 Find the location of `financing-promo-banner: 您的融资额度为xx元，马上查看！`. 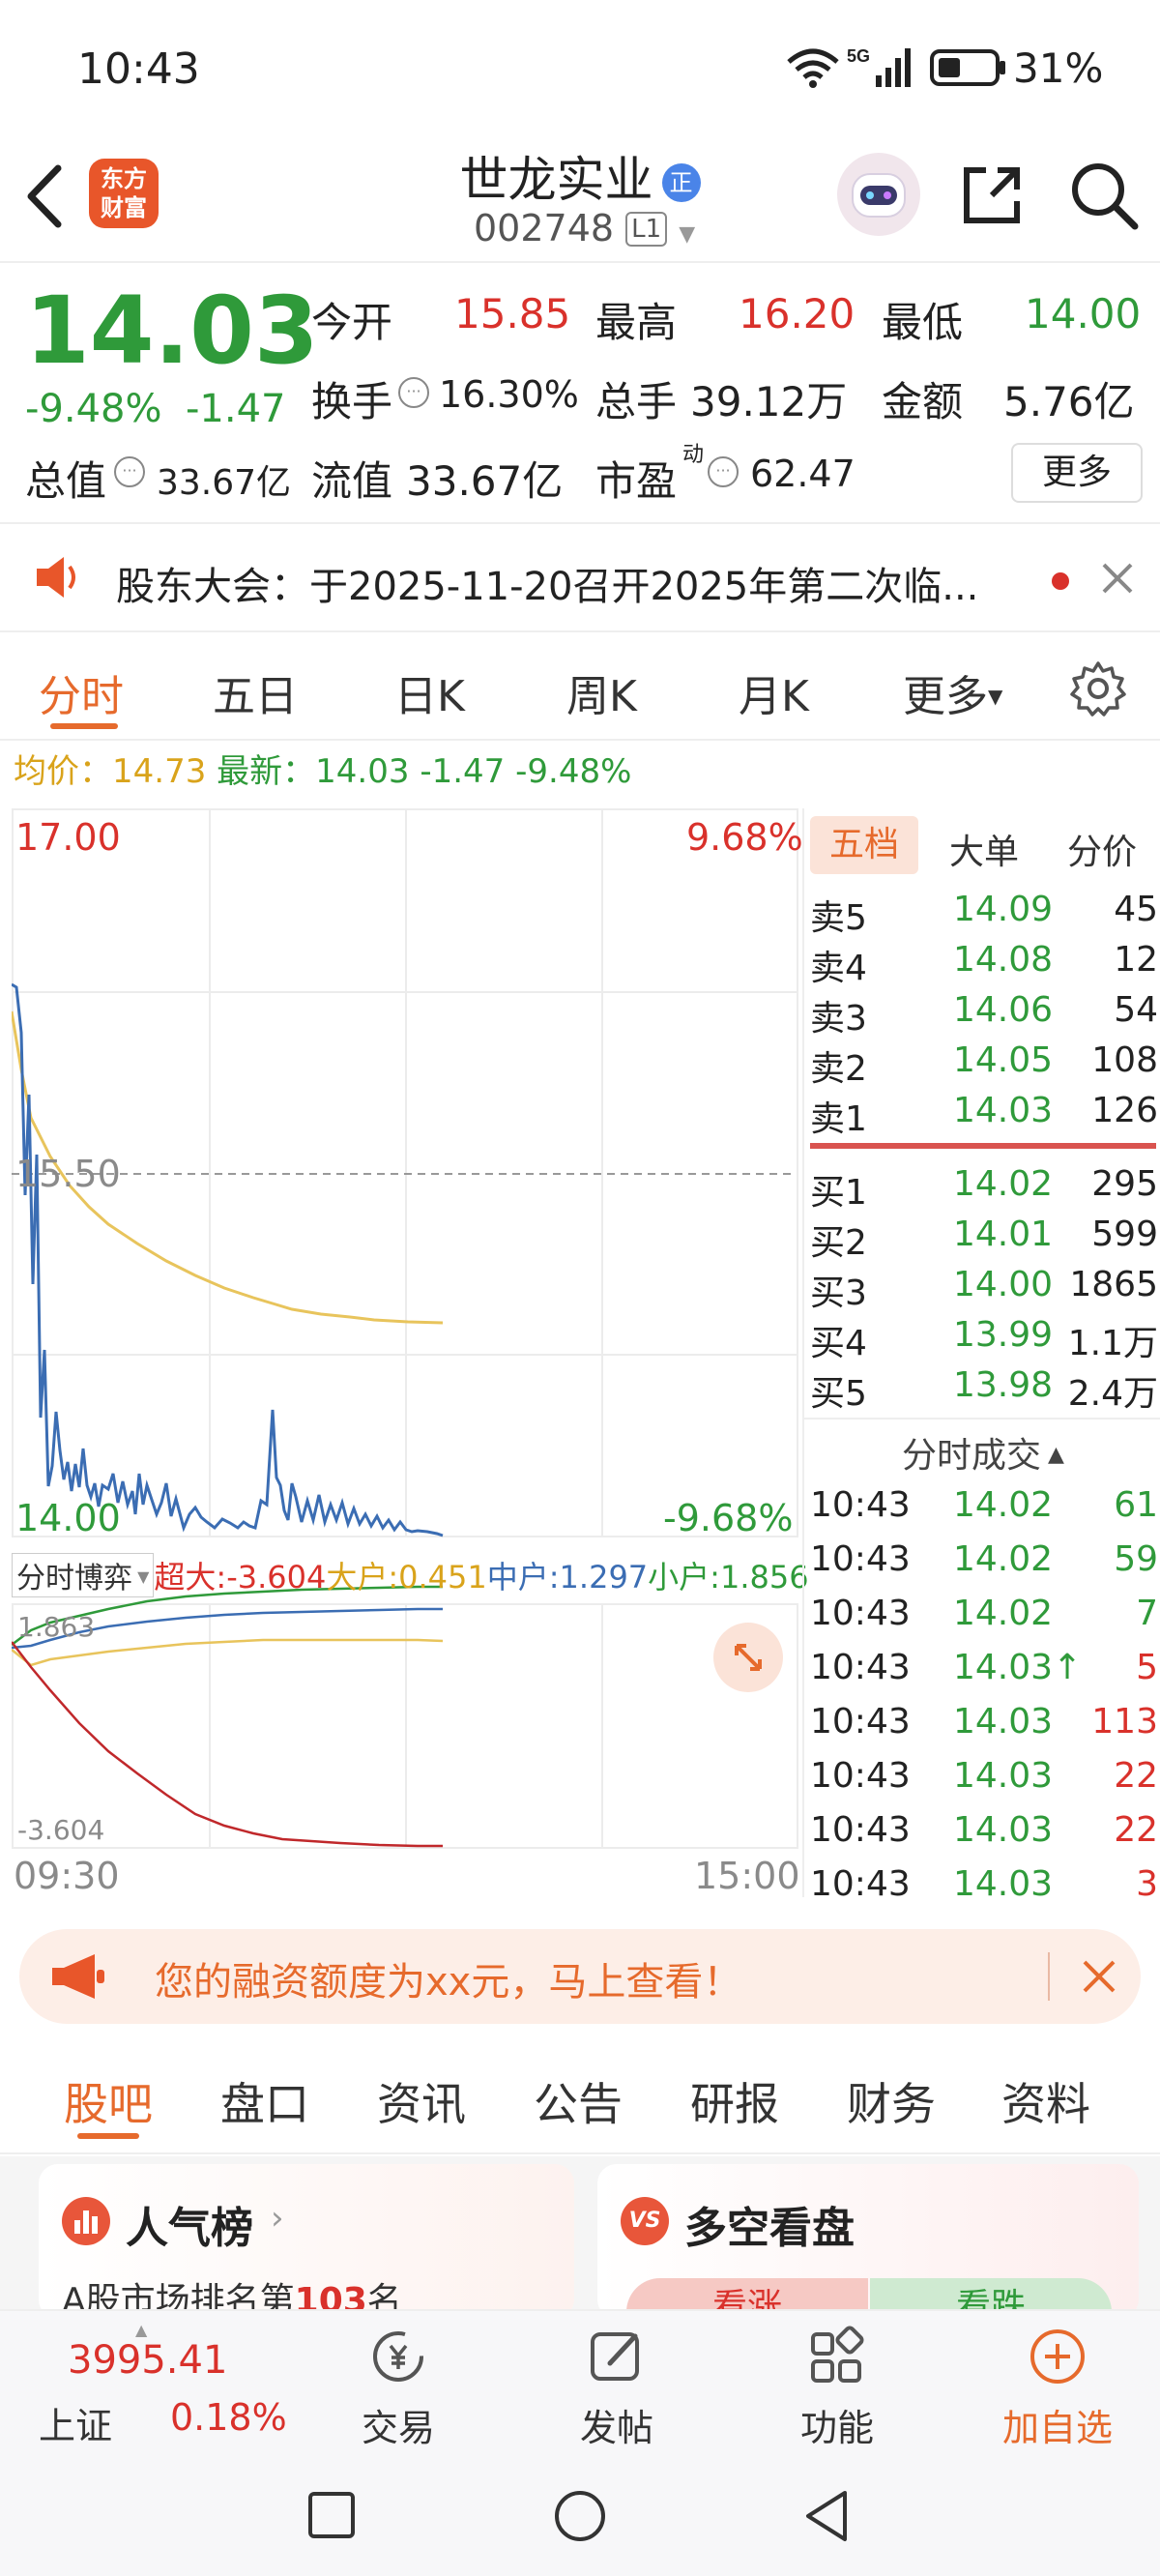

financing-promo-banner: 您的融资额度为xx元，马上查看！ is located at coordinates (580, 1976).